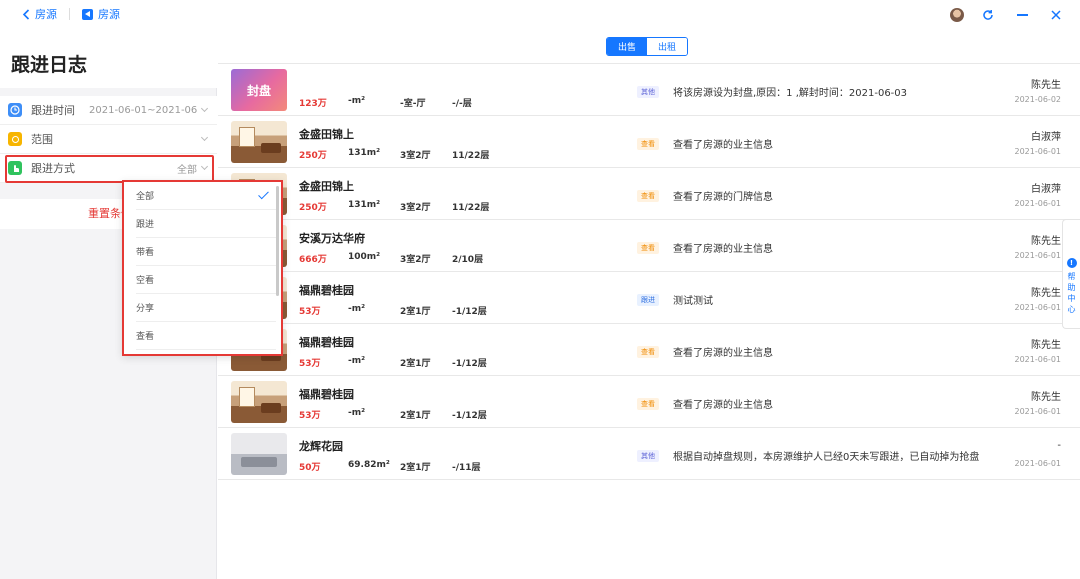 The width and height of the screenshot is (1080, 579). What do you see at coordinates (313, 104) in the screenshot?
I see `listing-price: 123万` at bounding box center [313, 104].